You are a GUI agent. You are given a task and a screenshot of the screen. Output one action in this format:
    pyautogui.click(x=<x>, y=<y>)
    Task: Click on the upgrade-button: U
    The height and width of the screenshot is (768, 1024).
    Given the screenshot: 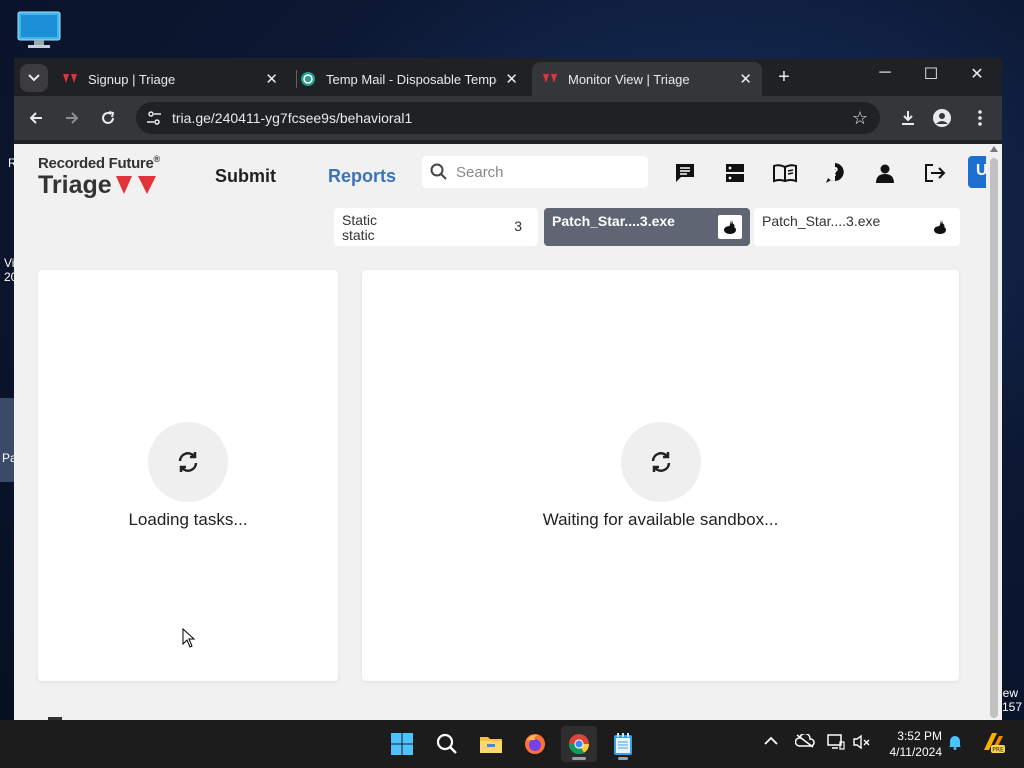 What is the action you would take?
    pyautogui.click(x=977, y=172)
    